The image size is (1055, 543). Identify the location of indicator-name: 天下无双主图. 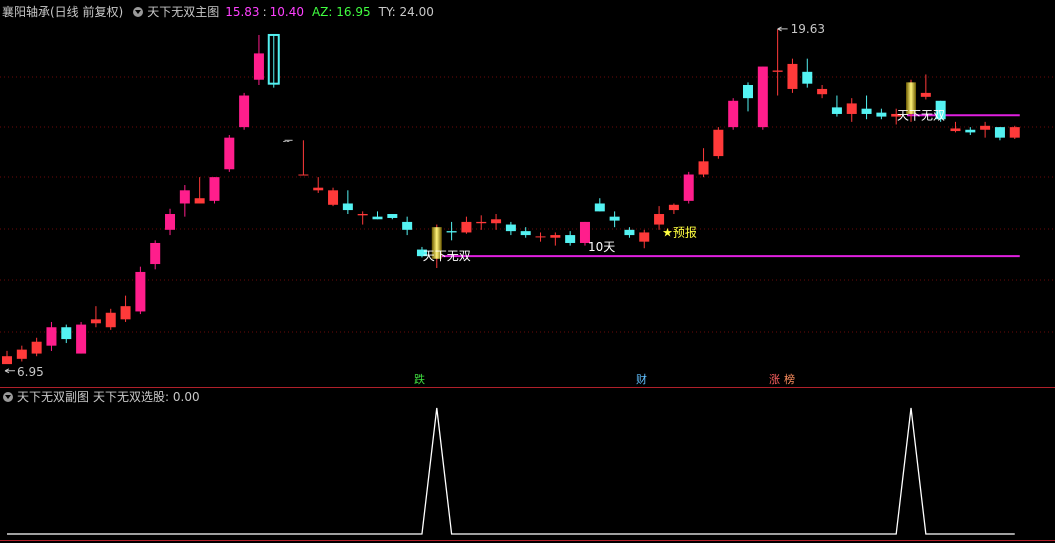
(183, 12).